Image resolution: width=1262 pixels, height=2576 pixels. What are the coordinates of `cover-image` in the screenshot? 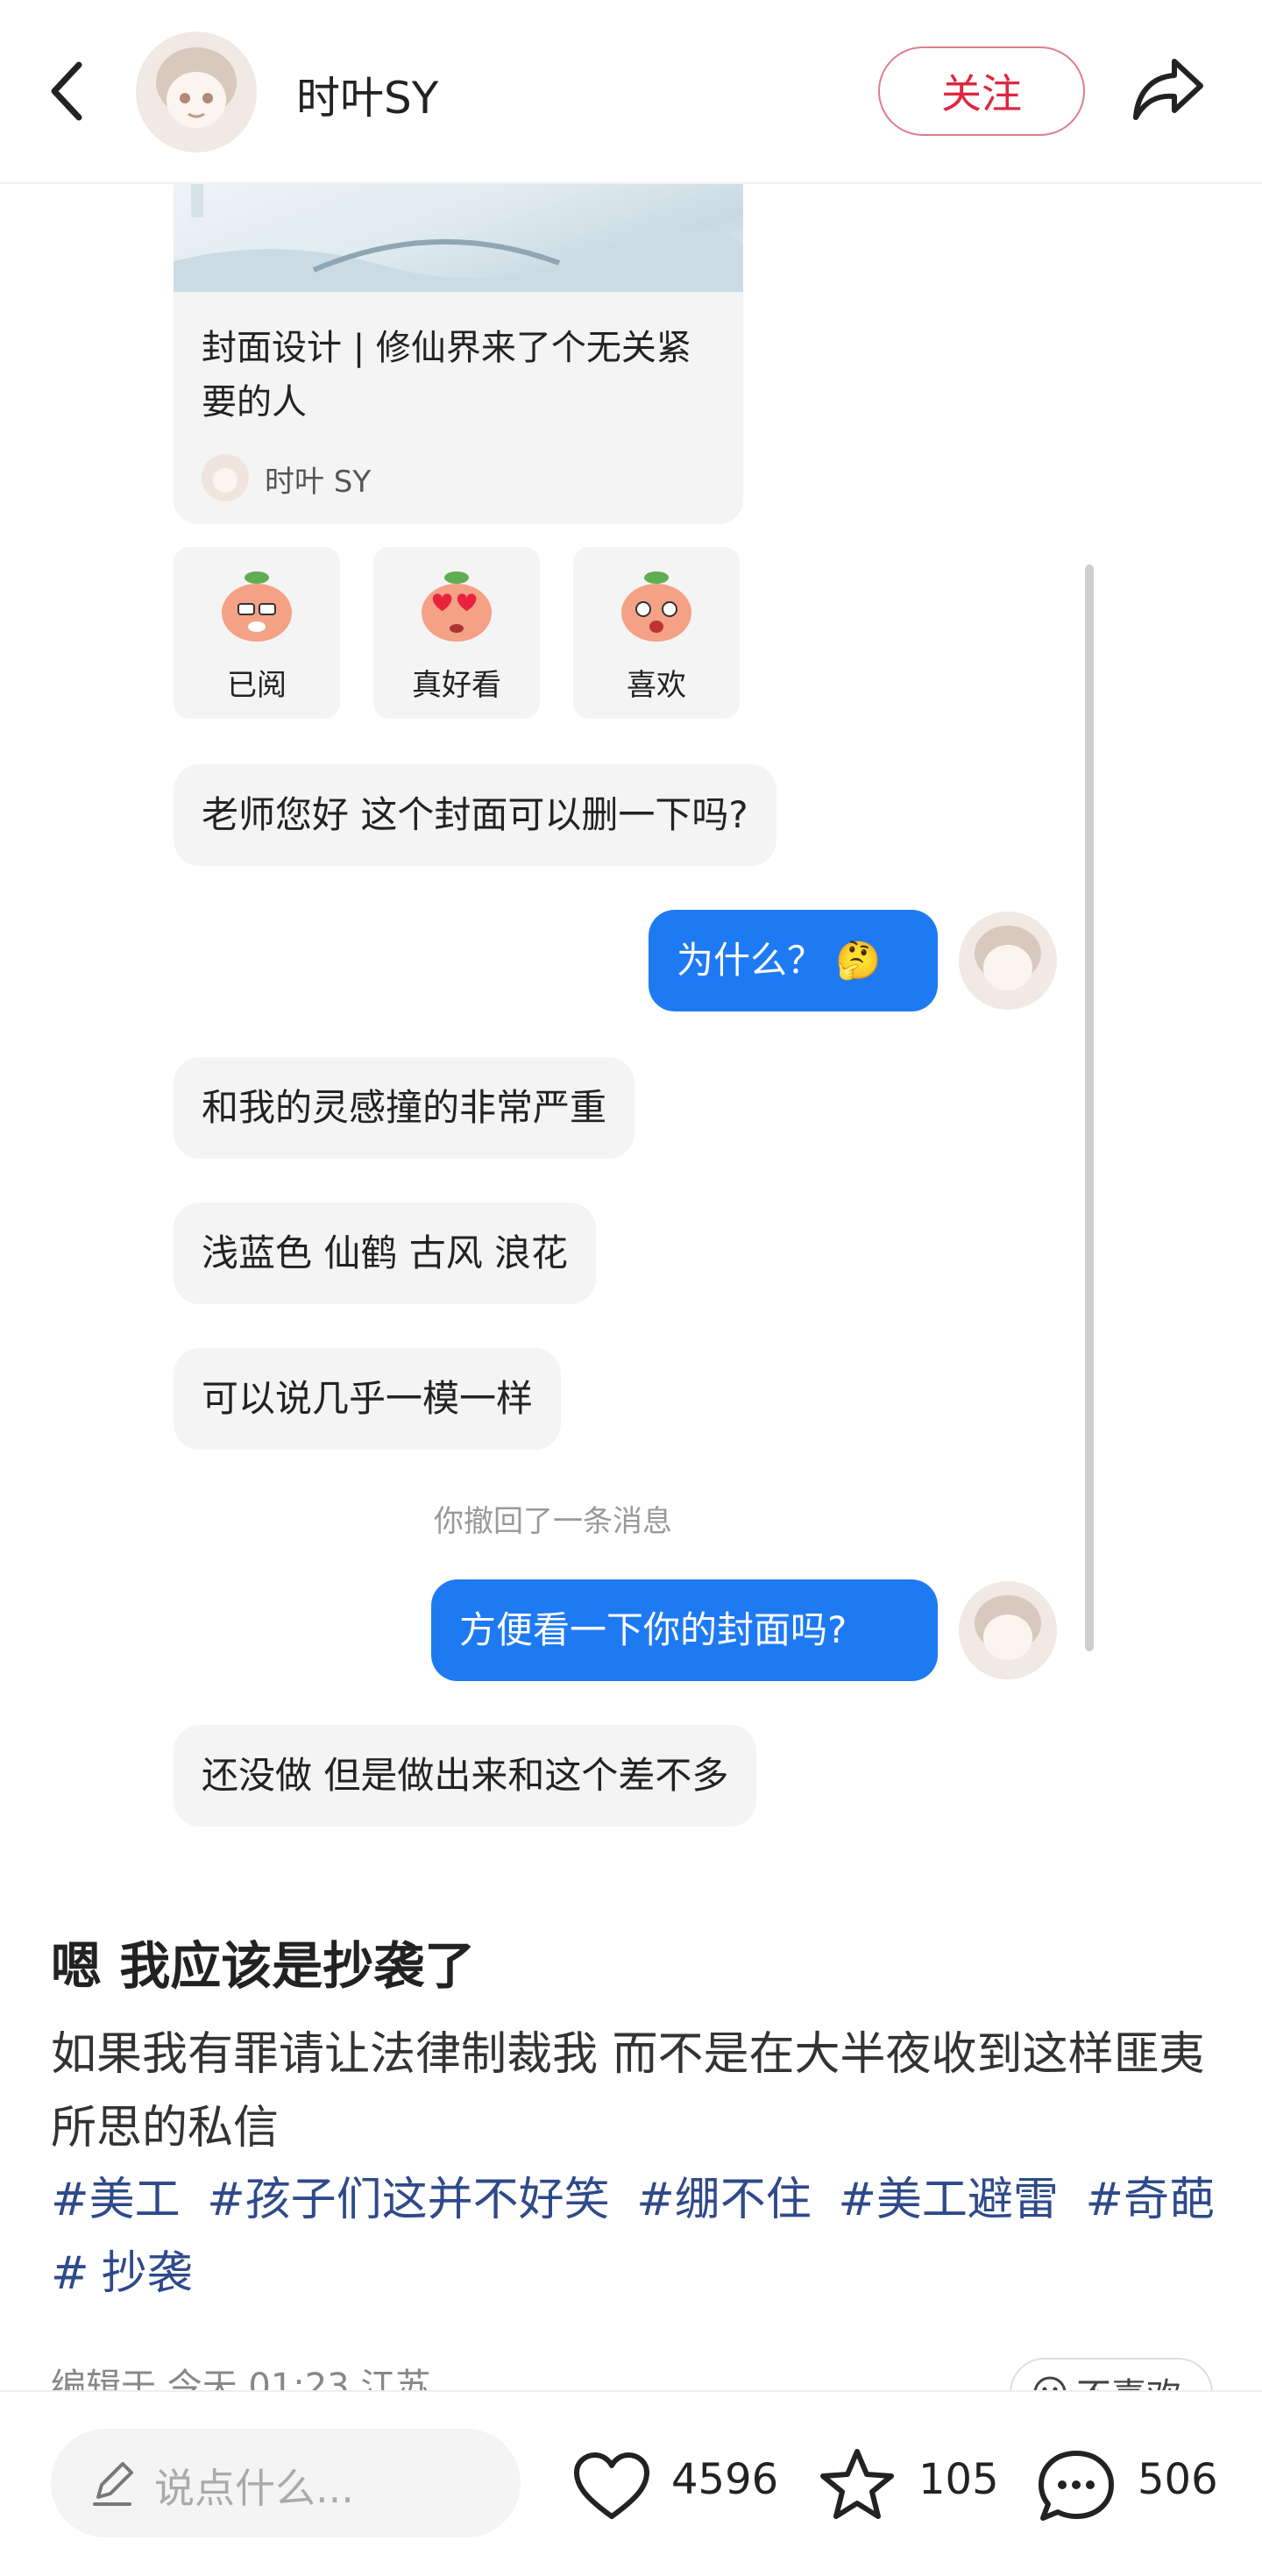 It's located at (458, 237).